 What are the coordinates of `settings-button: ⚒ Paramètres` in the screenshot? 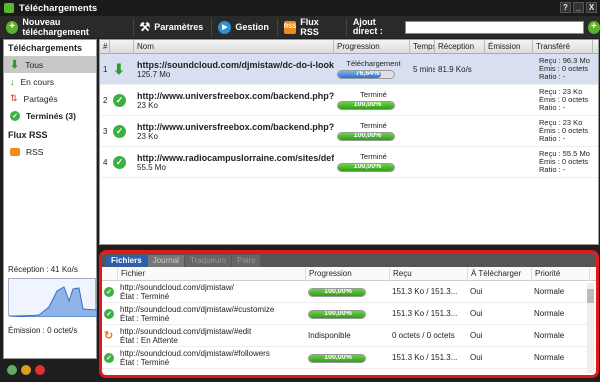 It's located at (176, 27).